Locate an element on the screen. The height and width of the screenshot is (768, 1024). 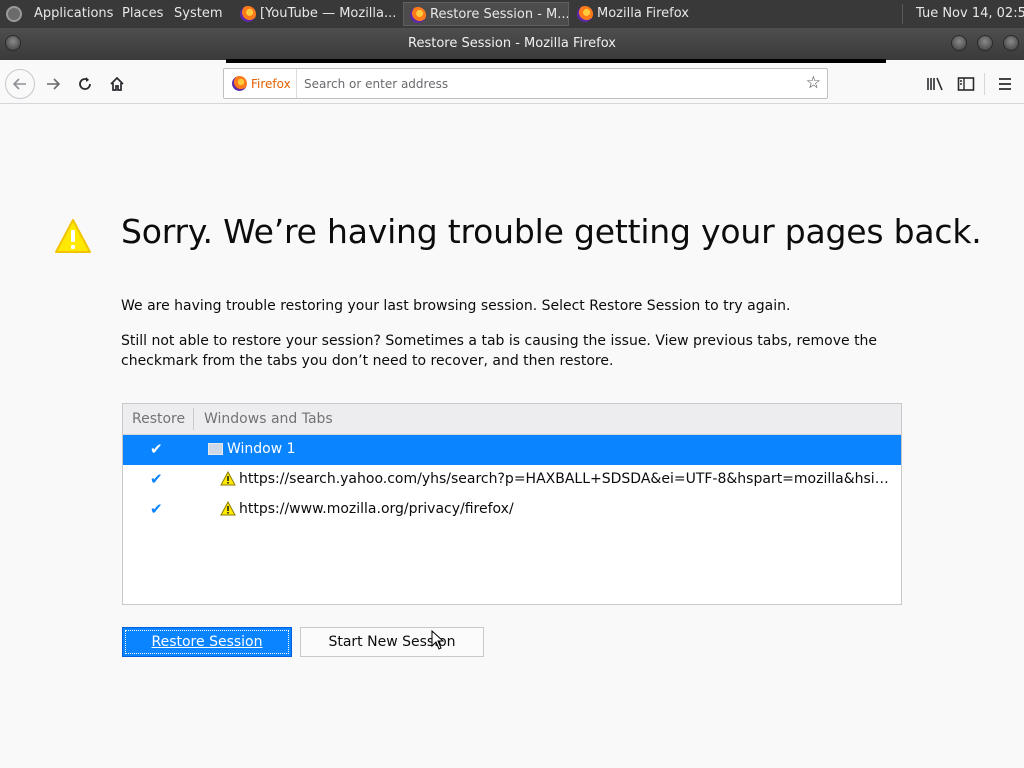
mouse-cursor-icon is located at coordinates (437, 640).